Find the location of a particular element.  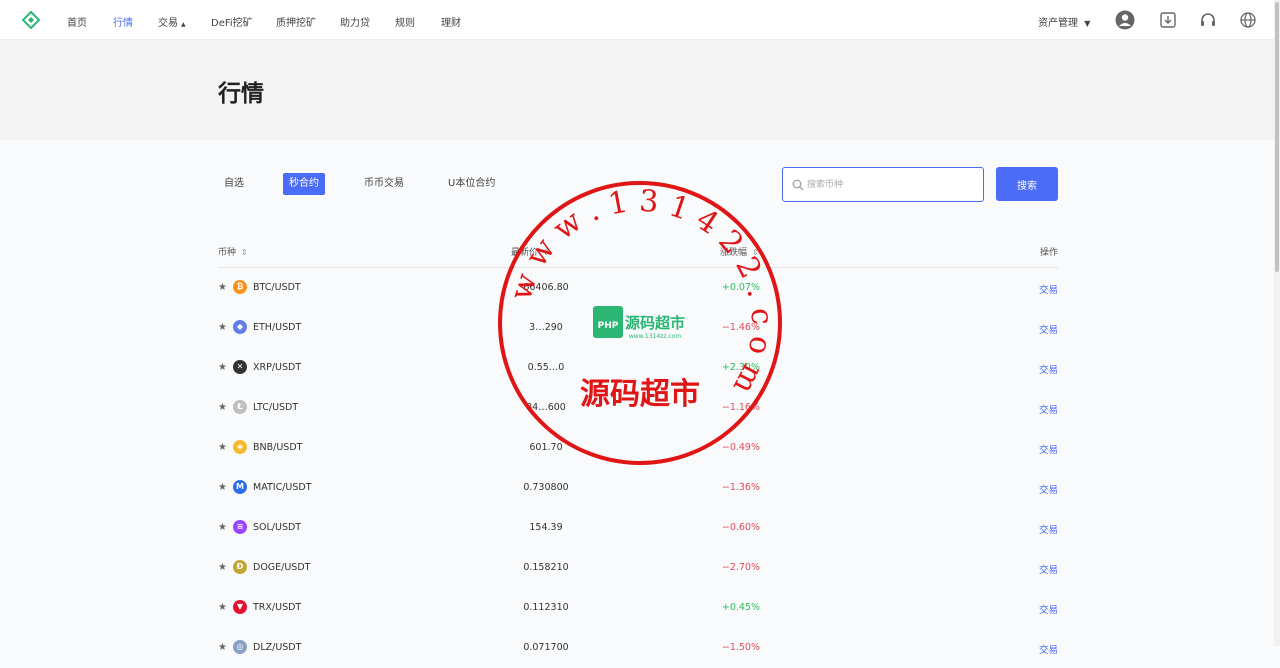

latest-price: 0.112310 is located at coordinates (546, 607).